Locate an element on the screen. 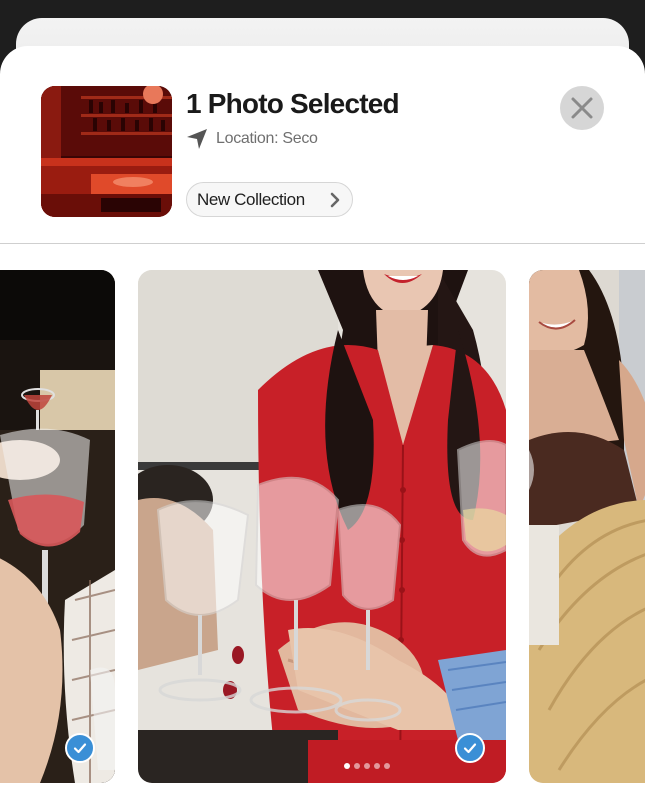  photo-current-selected-checkmark is located at coordinates (470, 748).